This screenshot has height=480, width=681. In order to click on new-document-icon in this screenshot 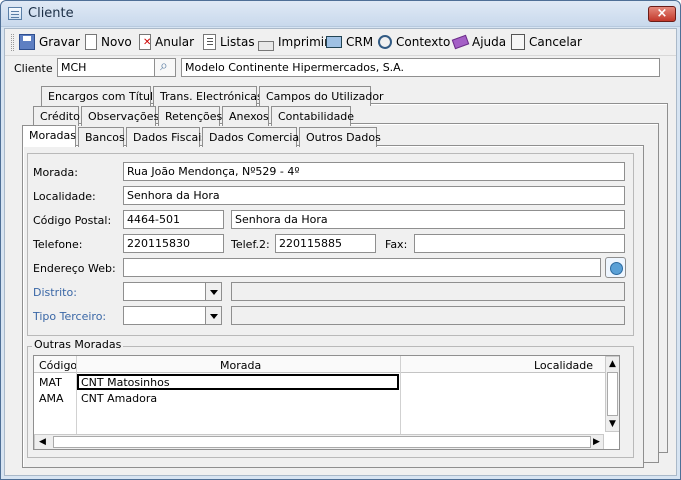, I will do `click(91, 42)`.